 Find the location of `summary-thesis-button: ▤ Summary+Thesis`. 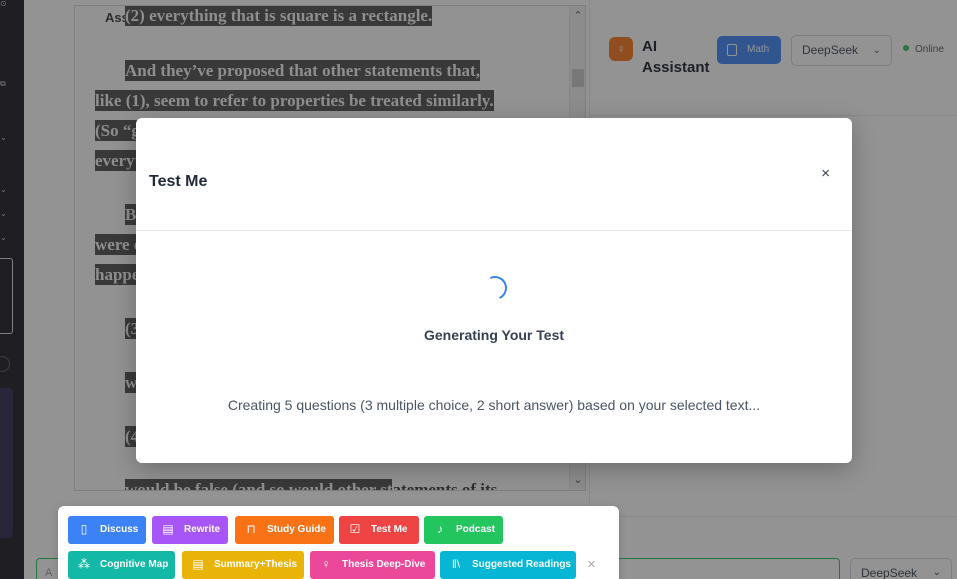

summary-thesis-button: ▤ Summary+Thesis is located at coordinates (243, 565).